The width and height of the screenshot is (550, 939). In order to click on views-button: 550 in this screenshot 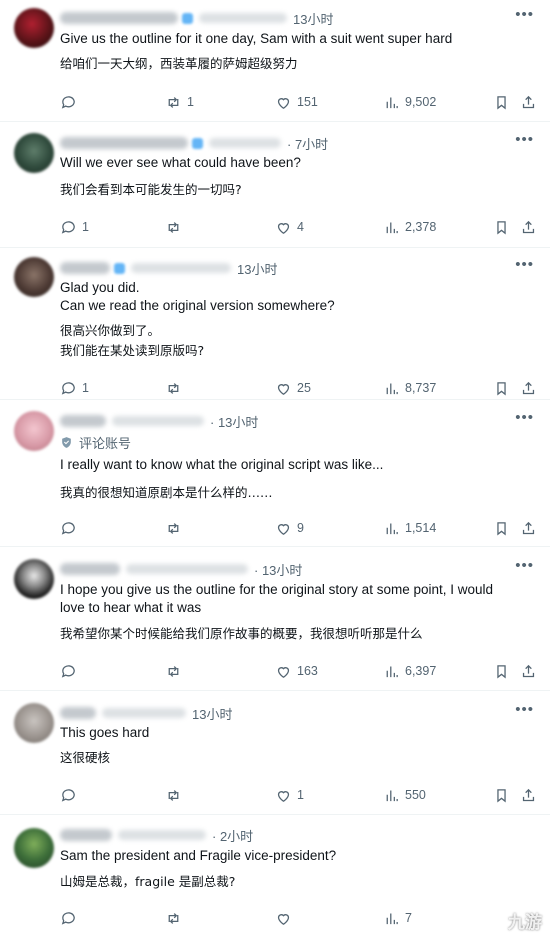, I will do `click(404, 795)`.